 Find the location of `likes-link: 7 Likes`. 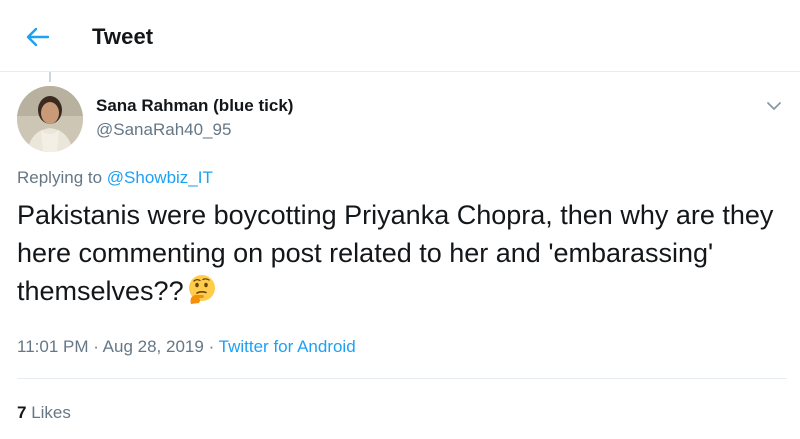

likes-link: 7 Likes is located at coordinates (44, 413).